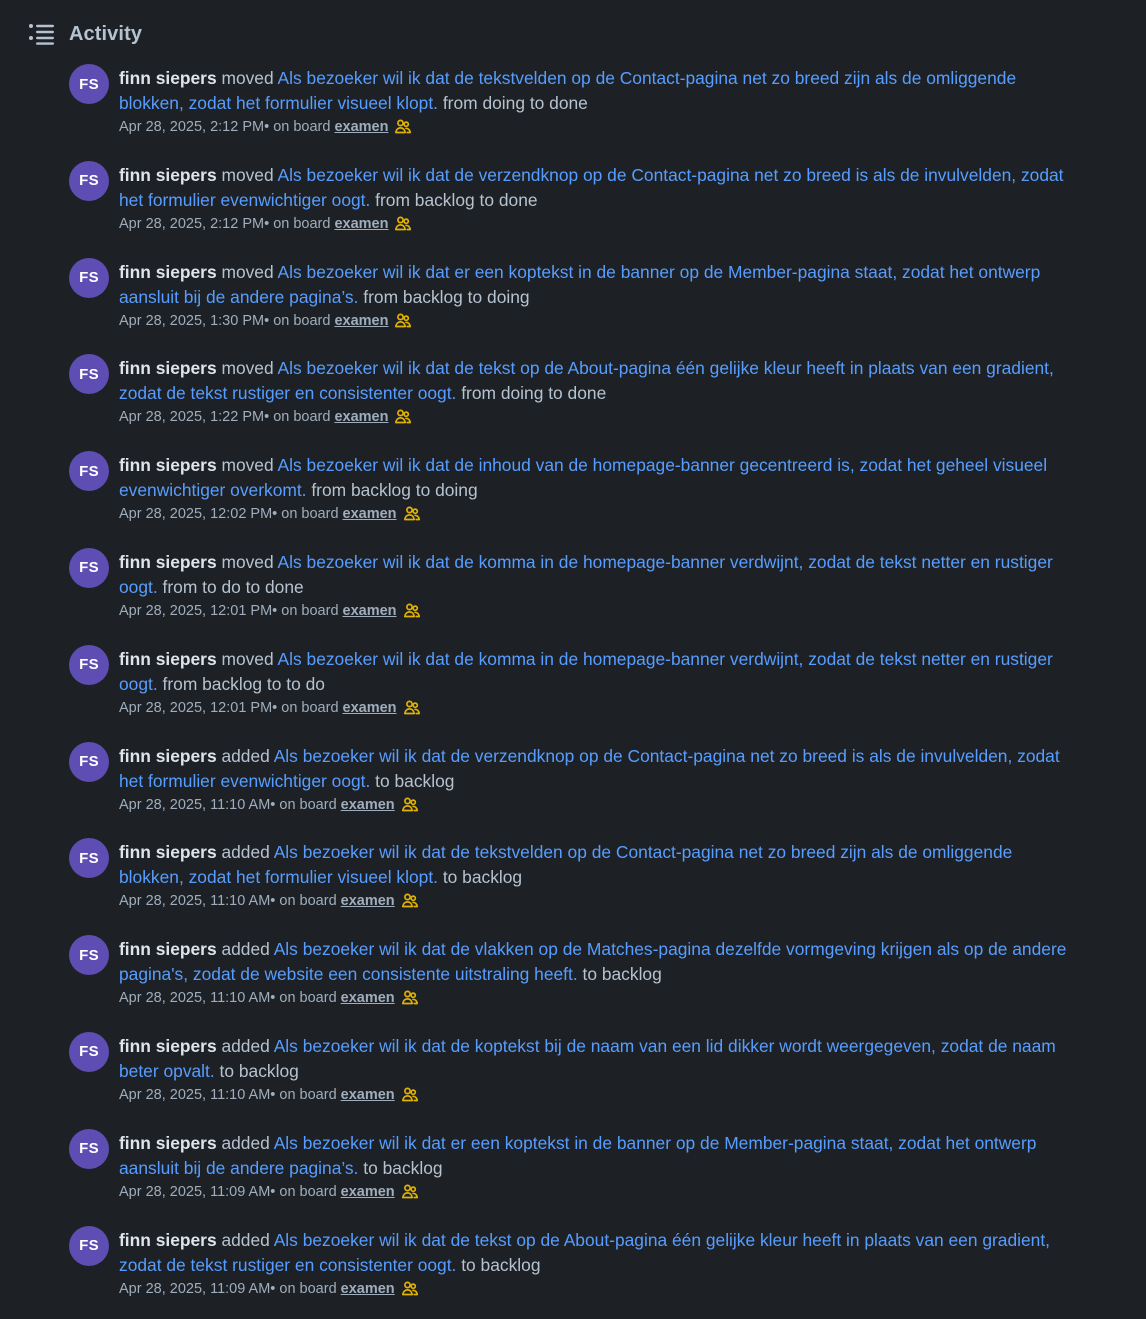  I want to click on activity-meta: Apr 28, 2025, 12:01 PM • on board examen, so click(599, 611).